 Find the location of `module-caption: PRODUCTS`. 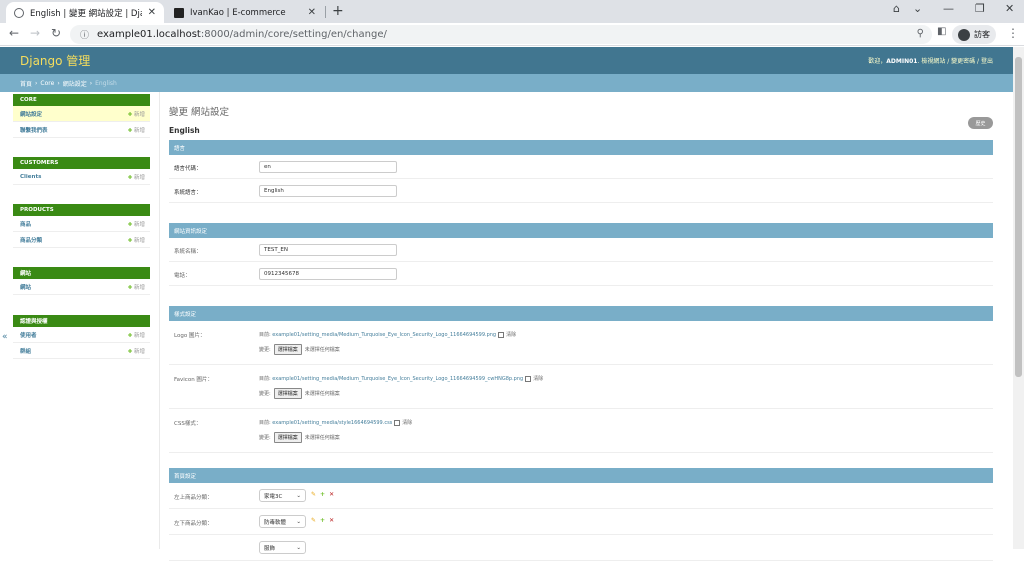

module-caption: PRODUCTS is located at coordinates (81, 210).